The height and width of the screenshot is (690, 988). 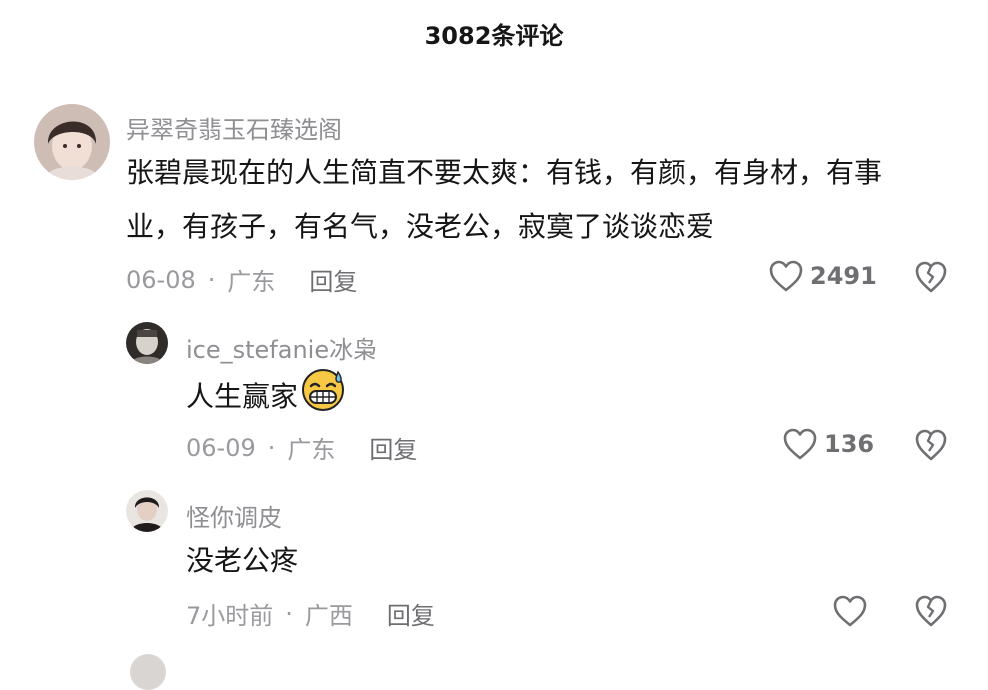 I want to click on comment-meta: 06-09 · 广东 回复, so click(x=301, y=447).